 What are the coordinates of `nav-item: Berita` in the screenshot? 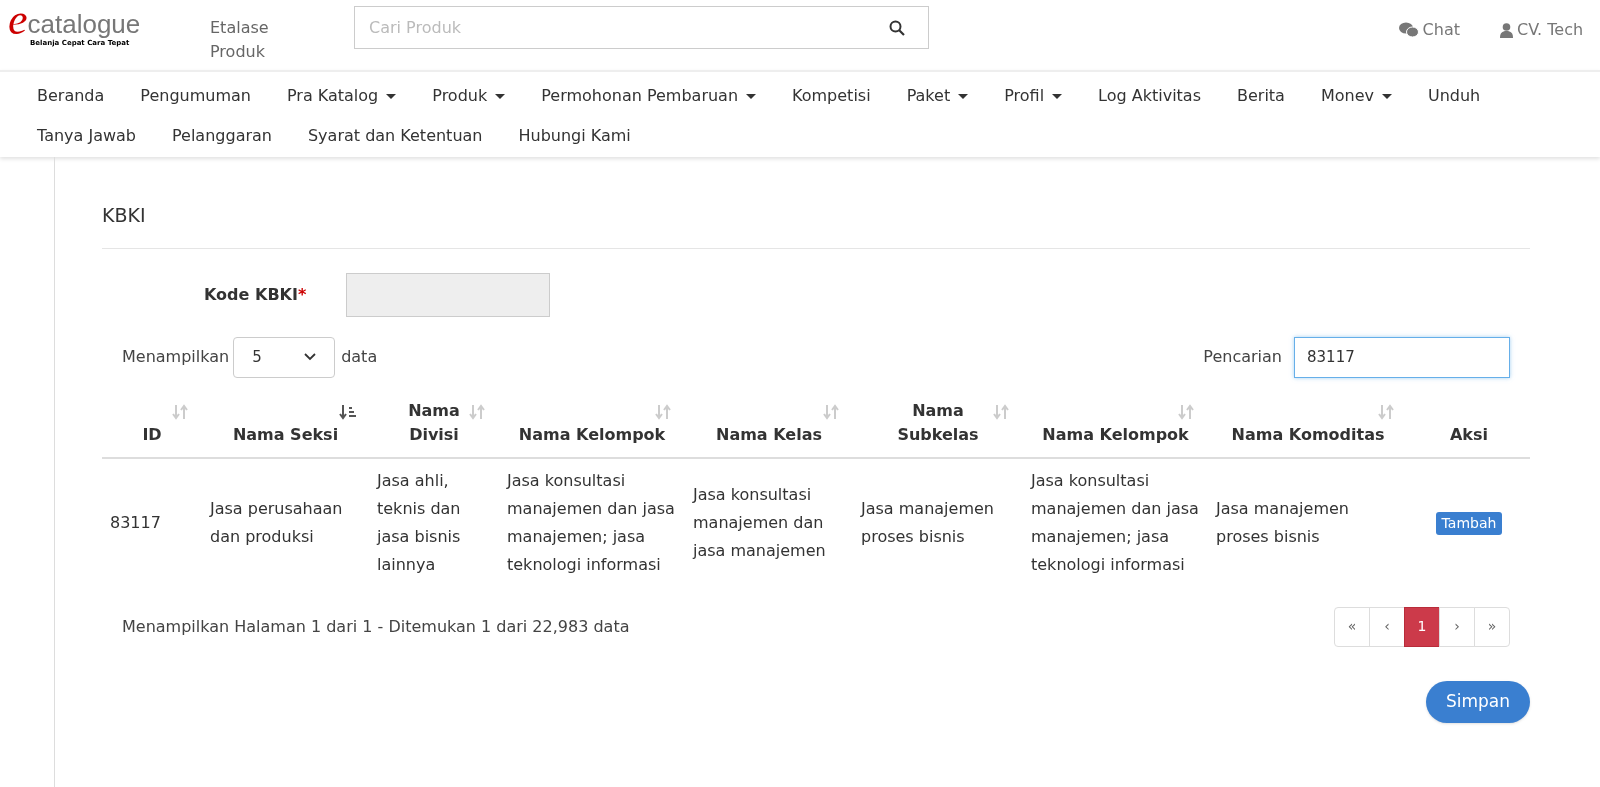 It's located at (1261, 96).